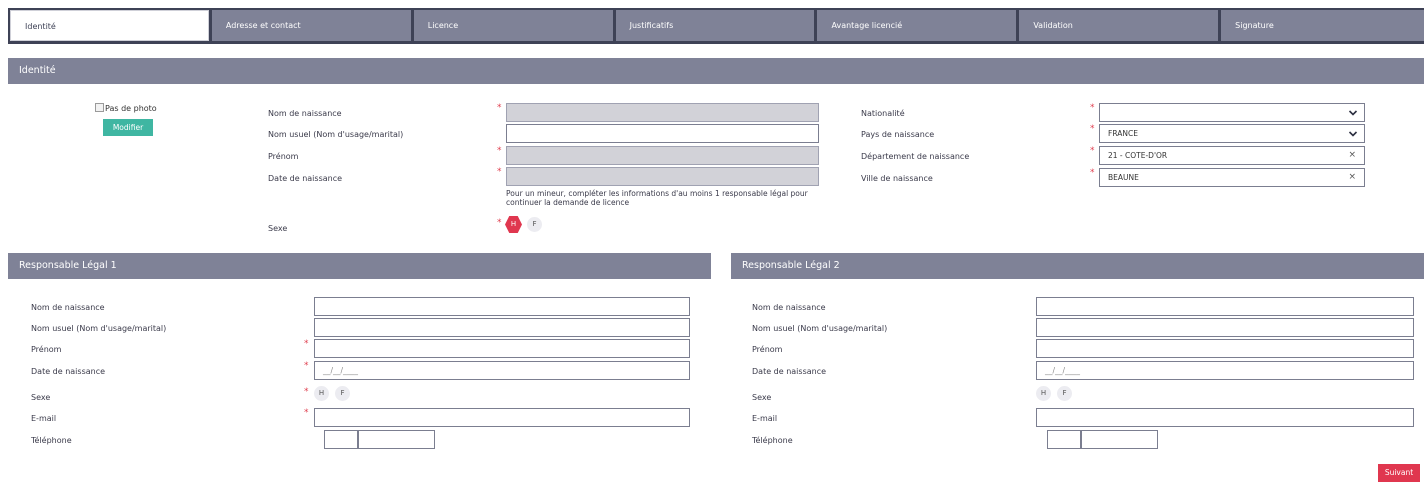 The width and height of the screenshot is (1424, 483). Describe the element at coordinates (283, 156) in the screenshot. I see `prenom-label: Prénom` at that location.